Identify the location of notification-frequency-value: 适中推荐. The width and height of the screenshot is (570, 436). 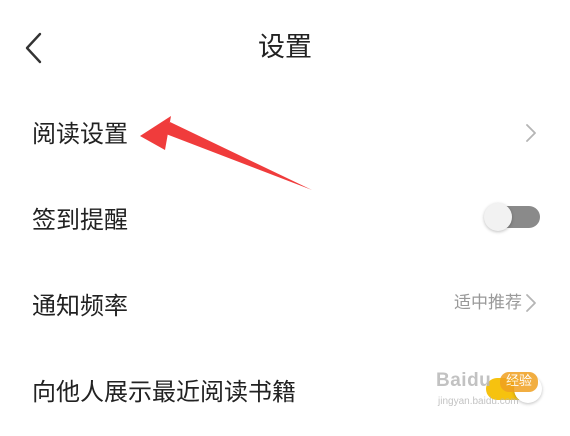
(488, 303).